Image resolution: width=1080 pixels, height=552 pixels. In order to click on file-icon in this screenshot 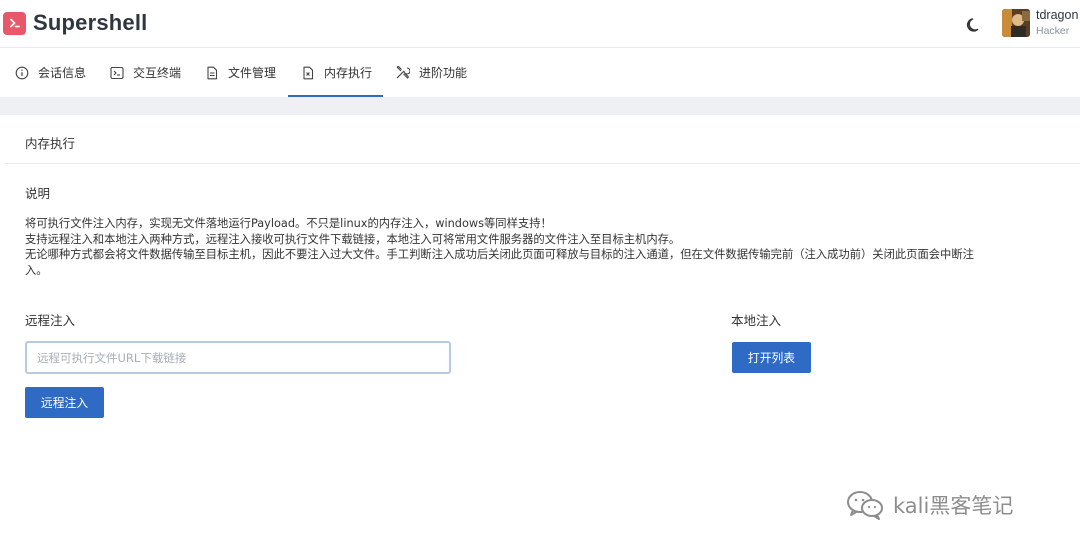, I will do `click(212, 72)`.